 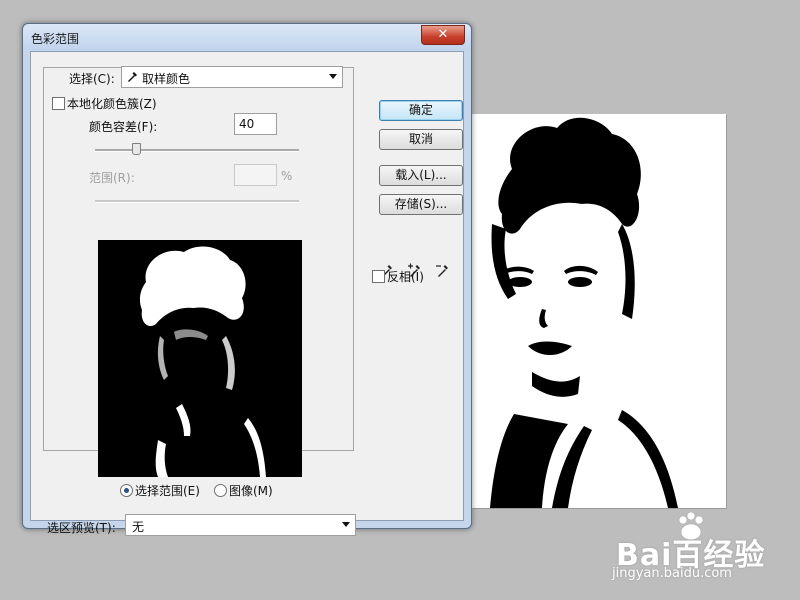 What do you see at coordinates (421, 139) in the screenshot?
I see `cancel-button: 取消` at bounding box center [421, 139].